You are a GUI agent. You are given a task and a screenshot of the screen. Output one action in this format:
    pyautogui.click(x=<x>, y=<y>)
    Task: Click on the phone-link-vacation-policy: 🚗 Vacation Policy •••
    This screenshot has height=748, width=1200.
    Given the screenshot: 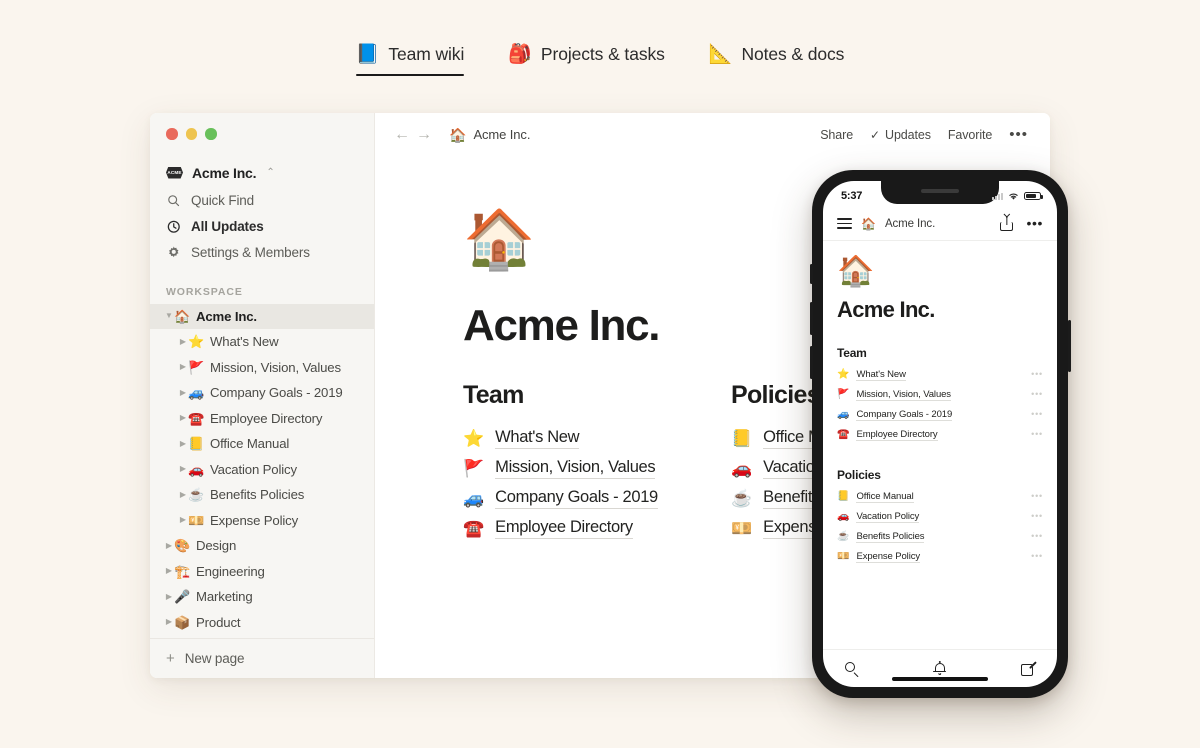 What is the action you would take?
    pyautogui.click(x=940, y=517)
    